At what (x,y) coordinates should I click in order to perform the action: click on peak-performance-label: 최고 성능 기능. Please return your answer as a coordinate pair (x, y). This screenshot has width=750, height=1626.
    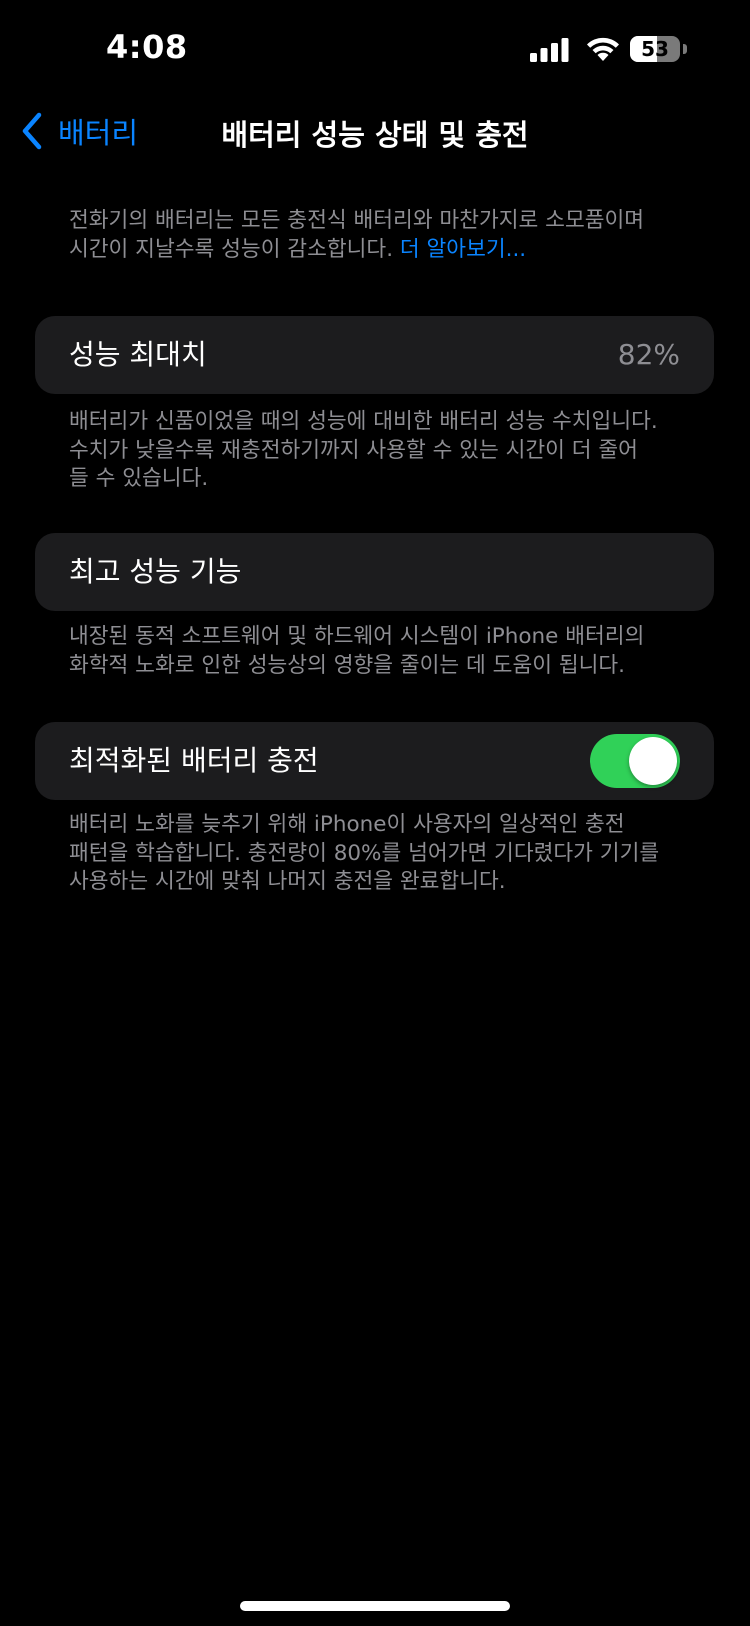
    Looking at the image, I should click on (155, 571).